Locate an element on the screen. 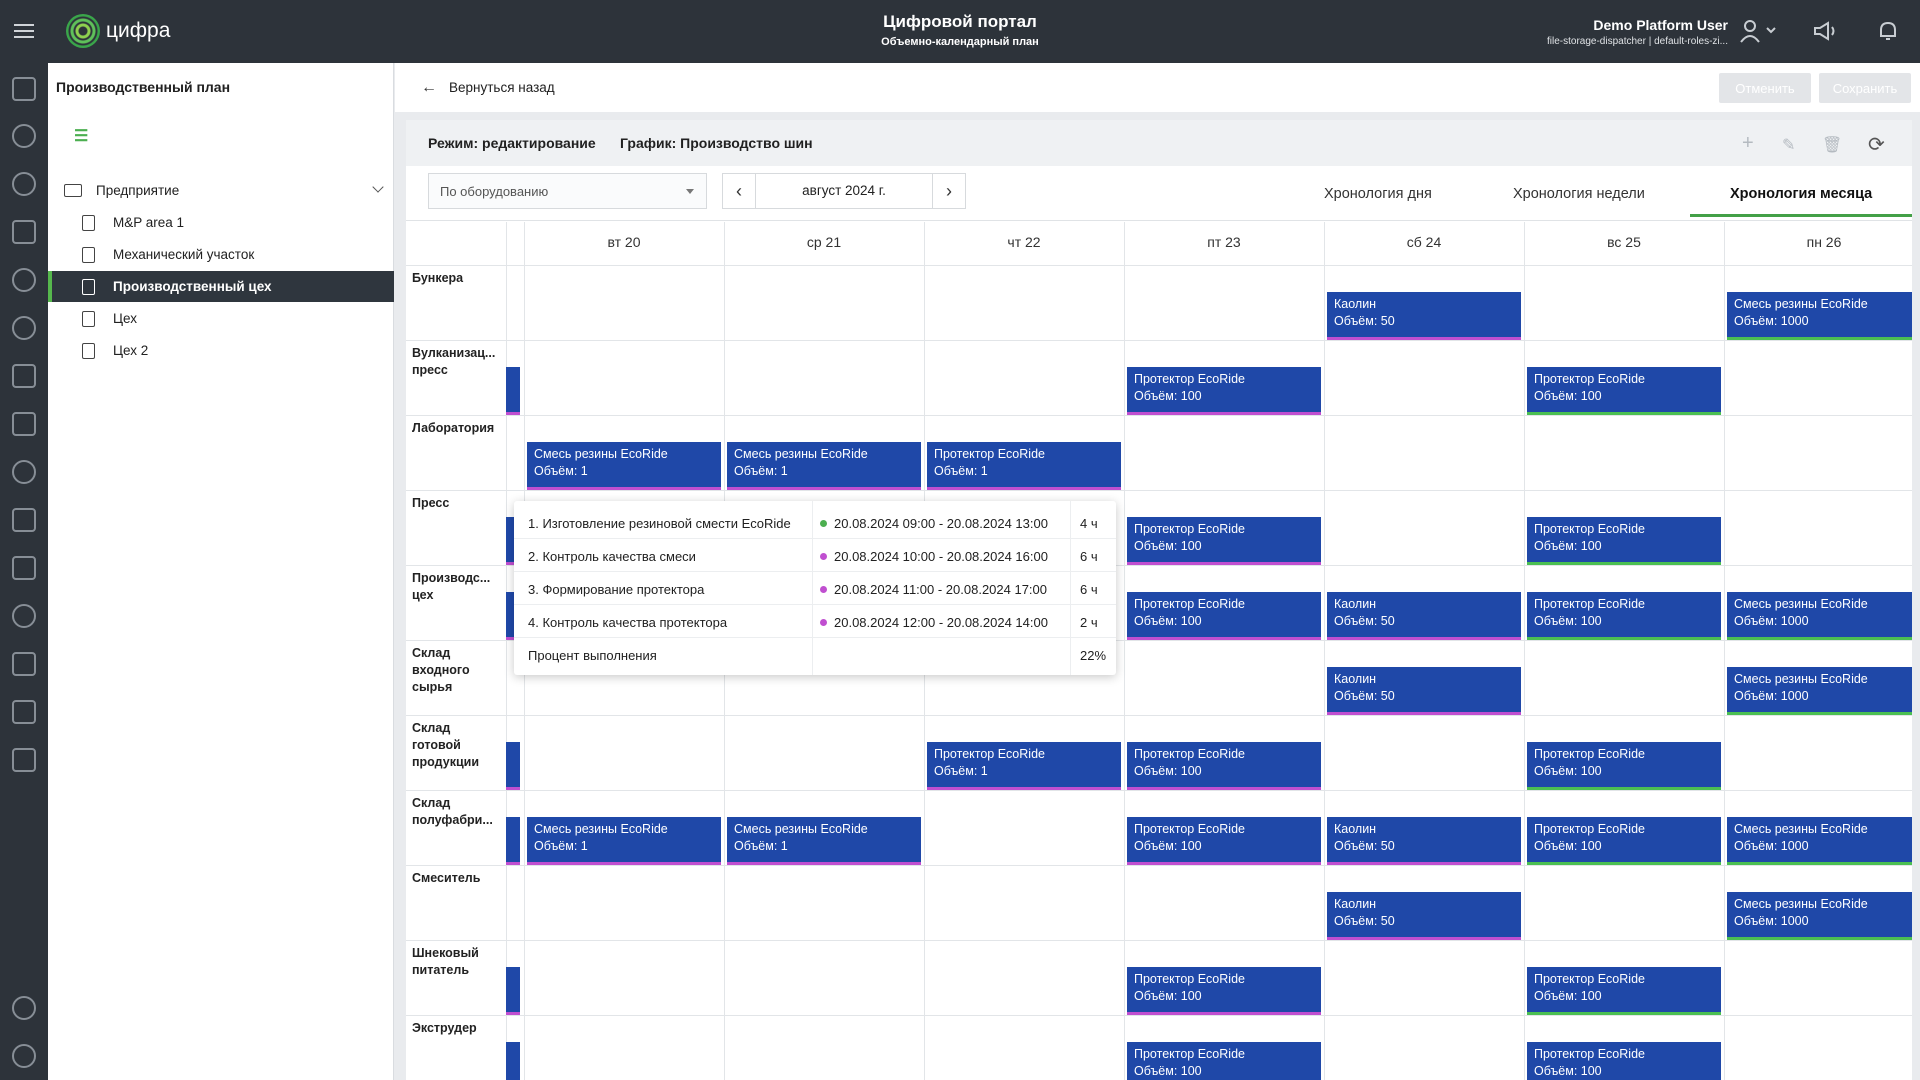 The image size is (1920, 1080). operation-period: 20.08.2024 11:00 - 20.08.2024 17:00 is located at coordinates (941, 589).